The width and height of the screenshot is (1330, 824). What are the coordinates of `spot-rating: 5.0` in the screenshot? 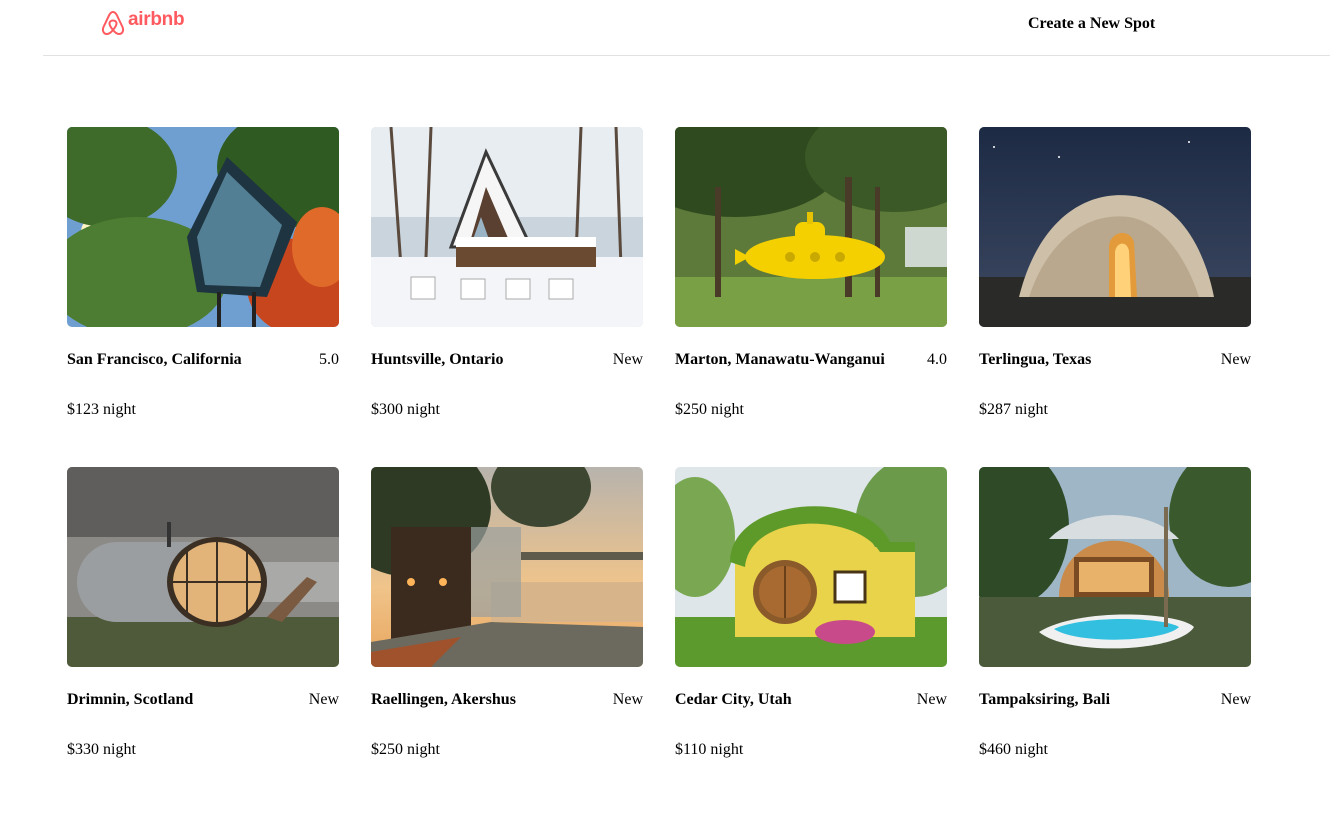 It's located at (329, 359).